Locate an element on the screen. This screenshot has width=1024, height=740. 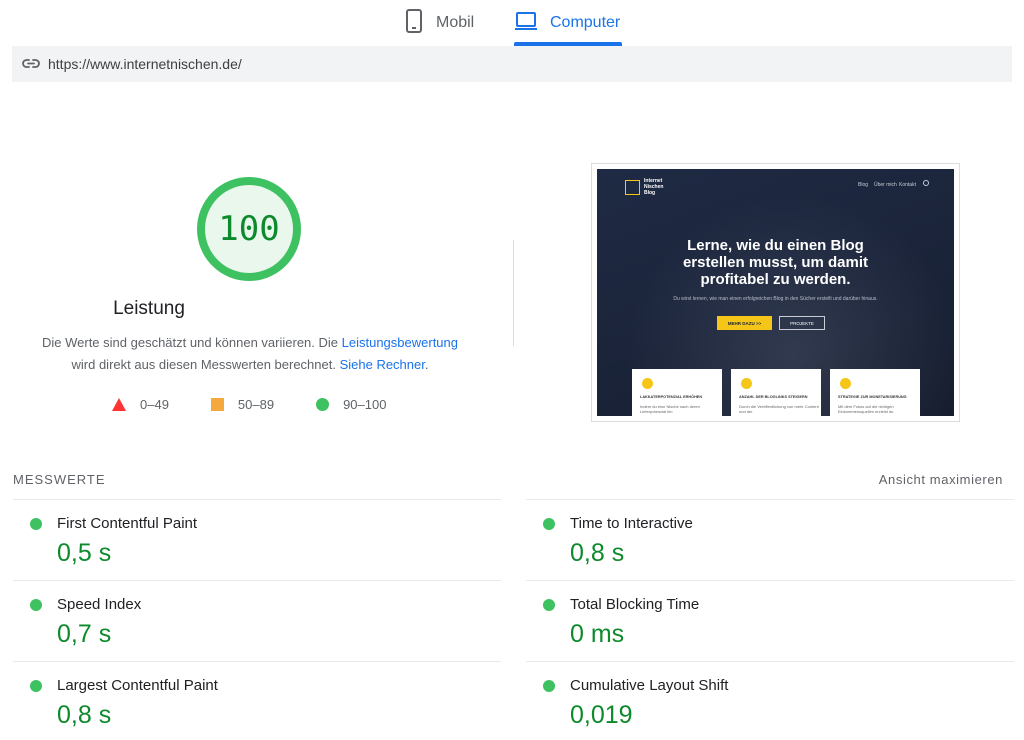
legend-average: 50–89 is located at coordinates (242, 404).